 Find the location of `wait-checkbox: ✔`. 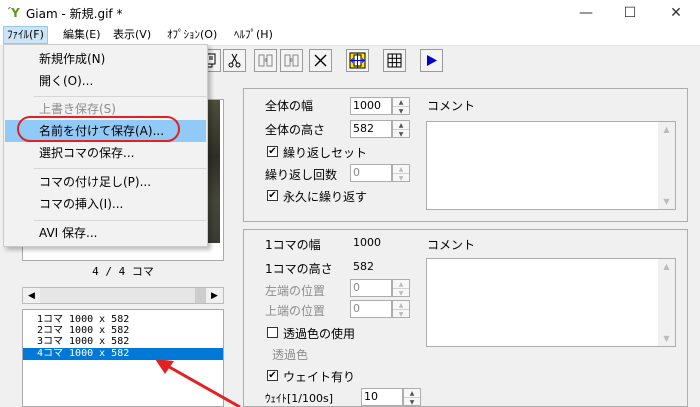

wait-checkbox: ✔ is located at coordinates (272, 375).